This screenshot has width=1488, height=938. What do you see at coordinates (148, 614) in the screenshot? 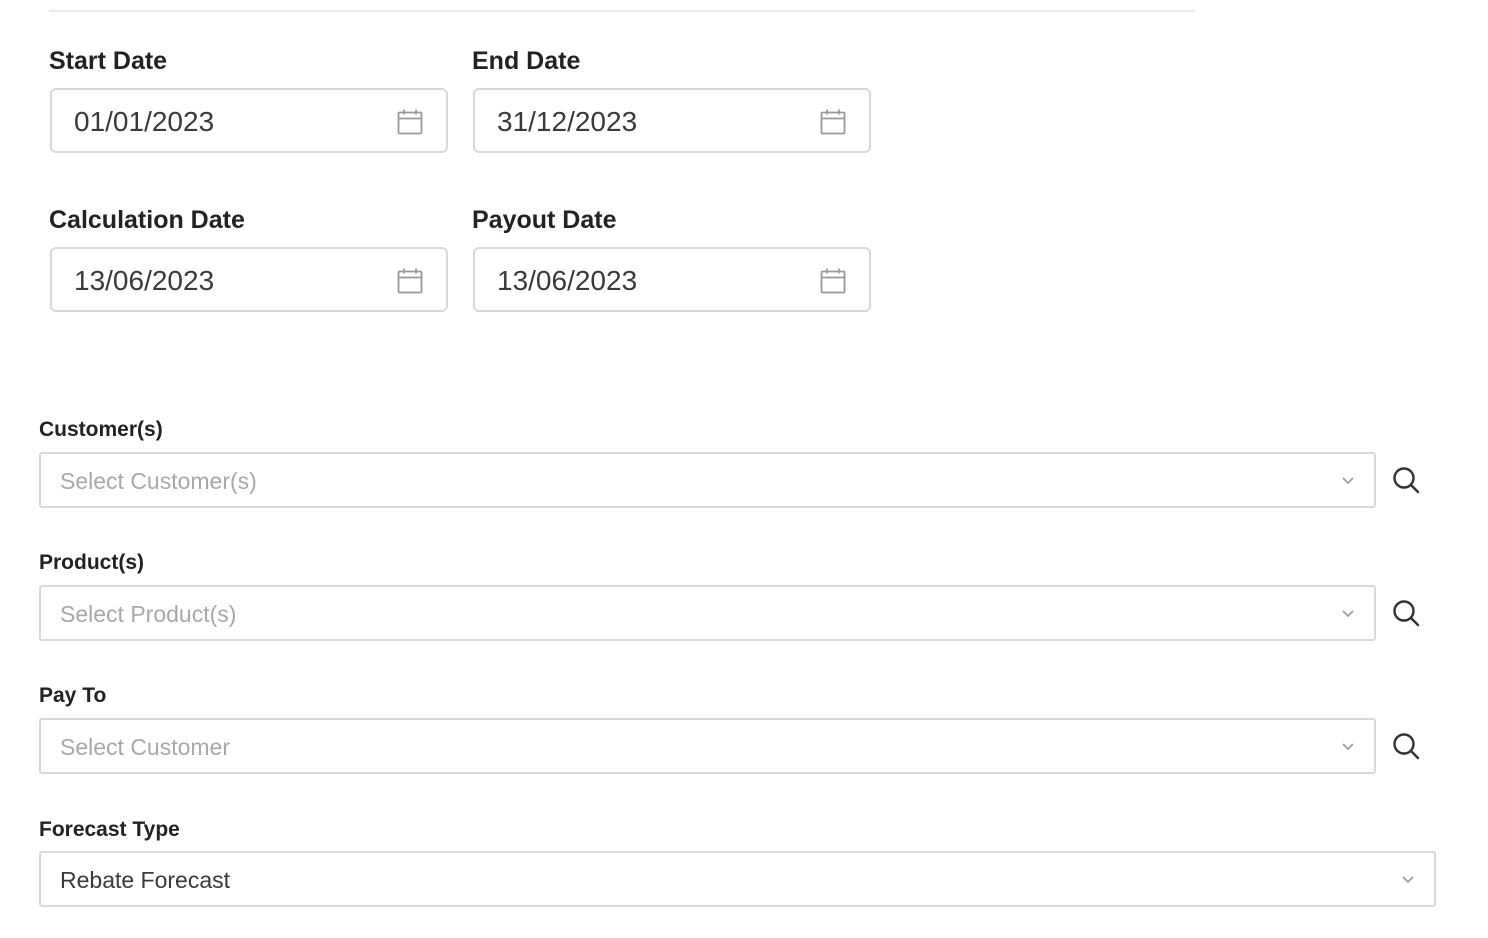
I see `products-placeholder: Select Product(s)` at bounding box center [148, 614].